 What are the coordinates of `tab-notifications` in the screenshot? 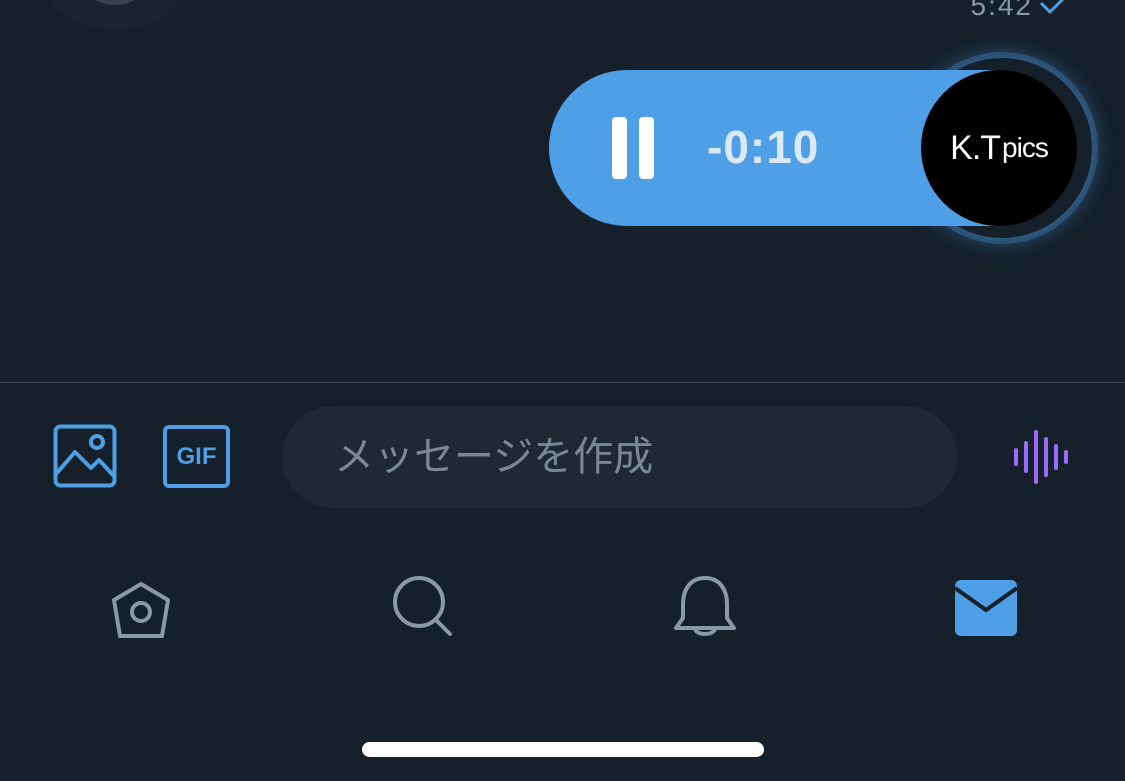 It's located at (705, 607).